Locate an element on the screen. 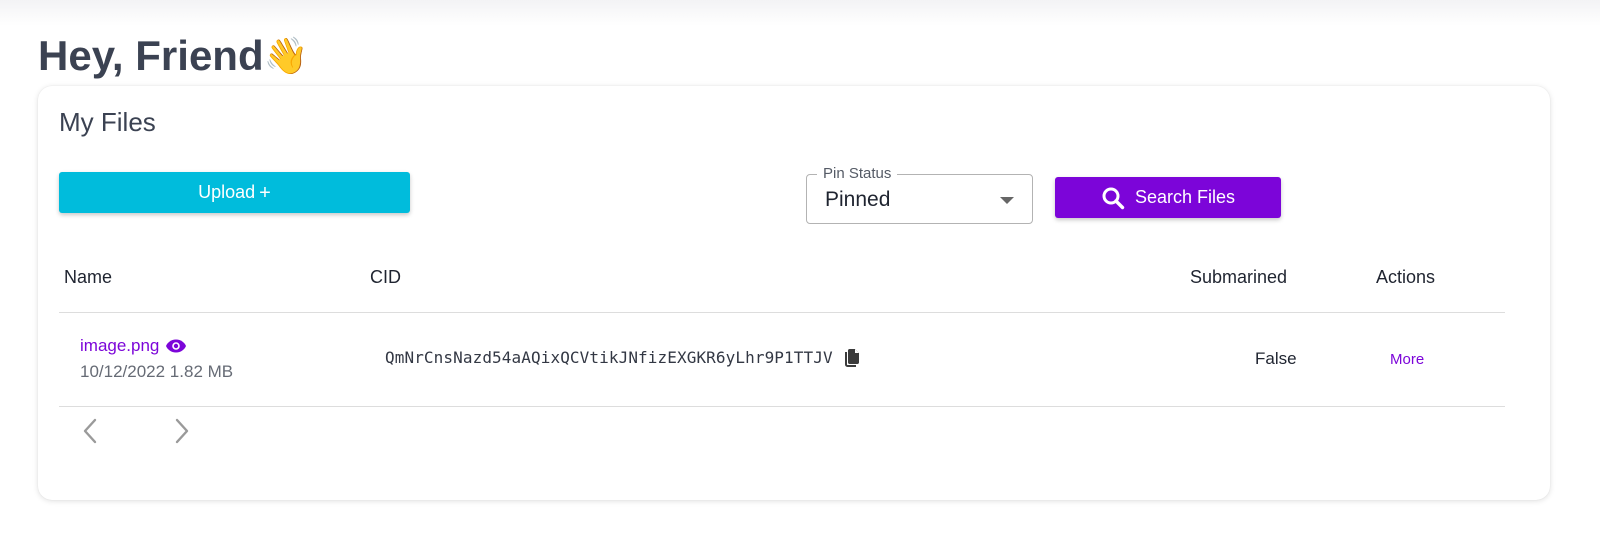 This screenshot has width=1600, height=544. dropdown-caret-icon is located at coordinates (1007, 200).